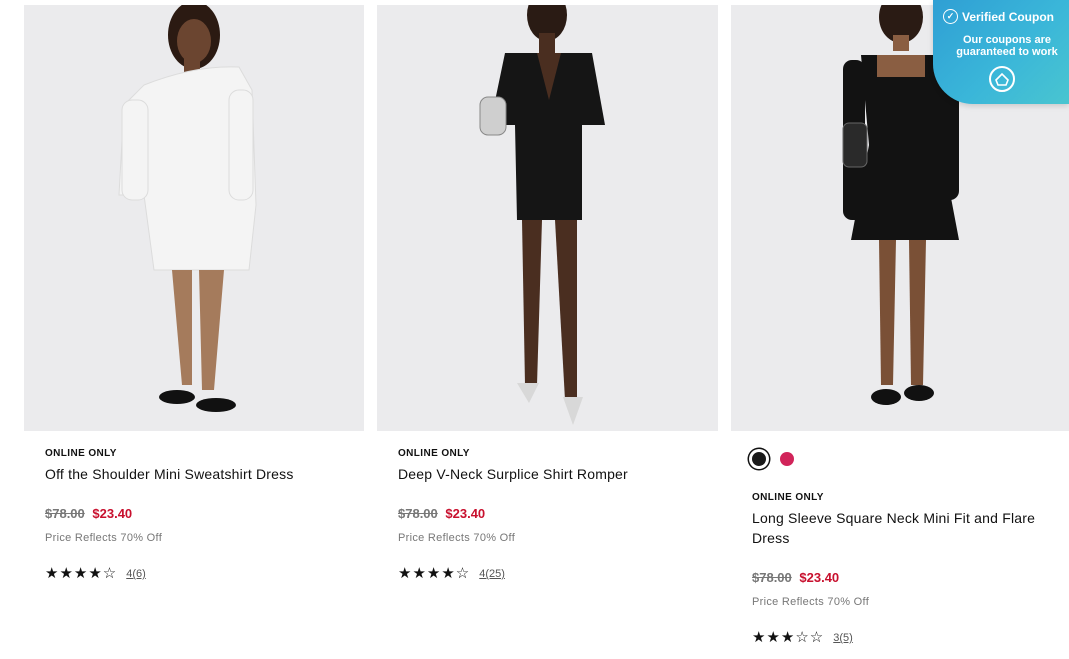 Image resolution: width=1069 pixels, height=659 pixels. Describe the element at coordinates (199, 474) in the screenshot. I see `product-title: Off the Shoulder Mini Sweatshirt Dress` at that location.